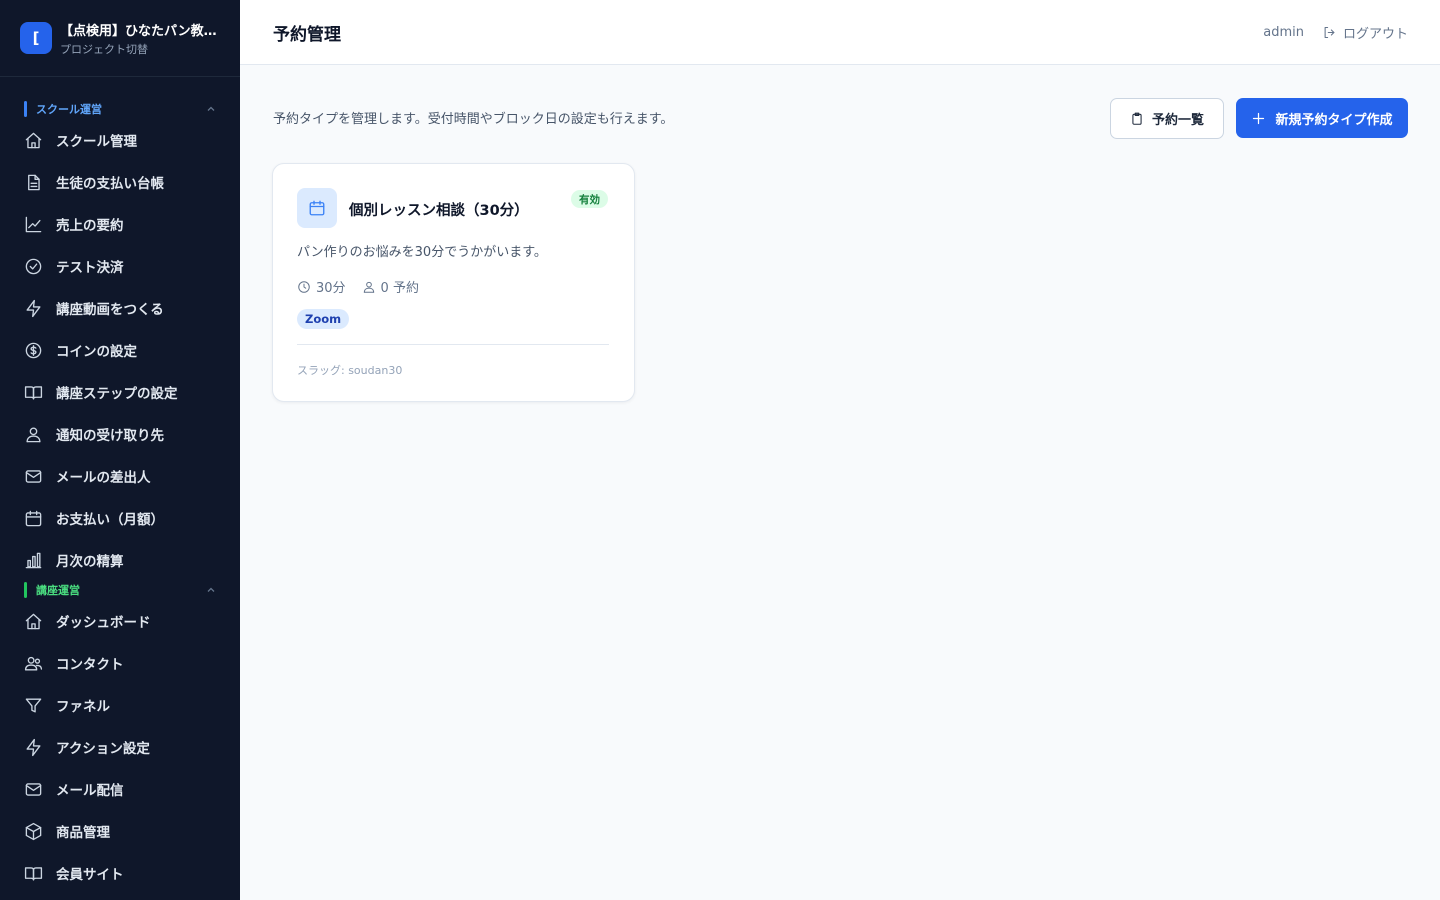 The image size is (1440, 900). Describe the element at coordinates (1177, 120) in the screenshot. I see `reservation-list-label: 予約一覧` at that location.